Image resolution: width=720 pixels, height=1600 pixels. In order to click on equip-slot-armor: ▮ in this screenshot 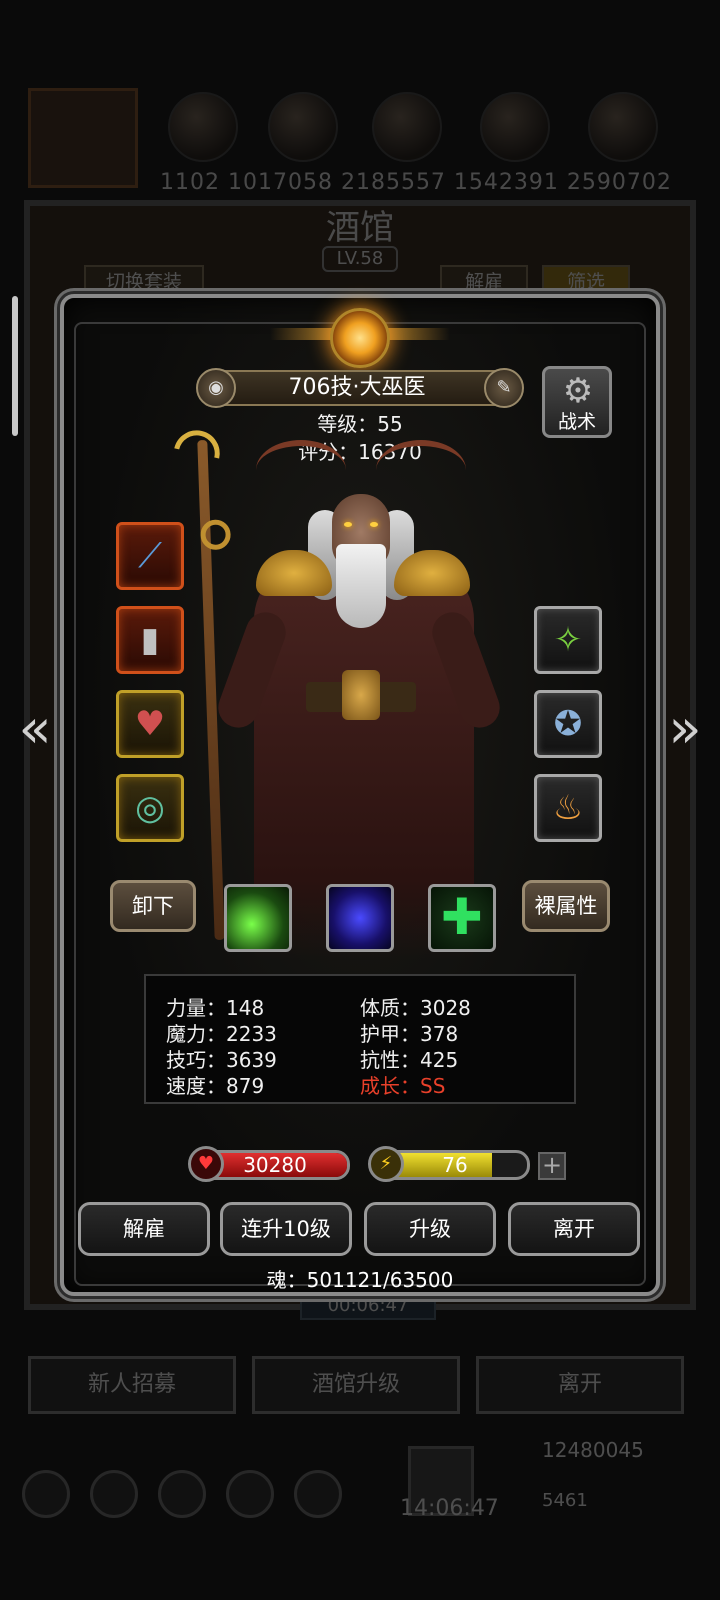, I will do `click(150, 640)`.